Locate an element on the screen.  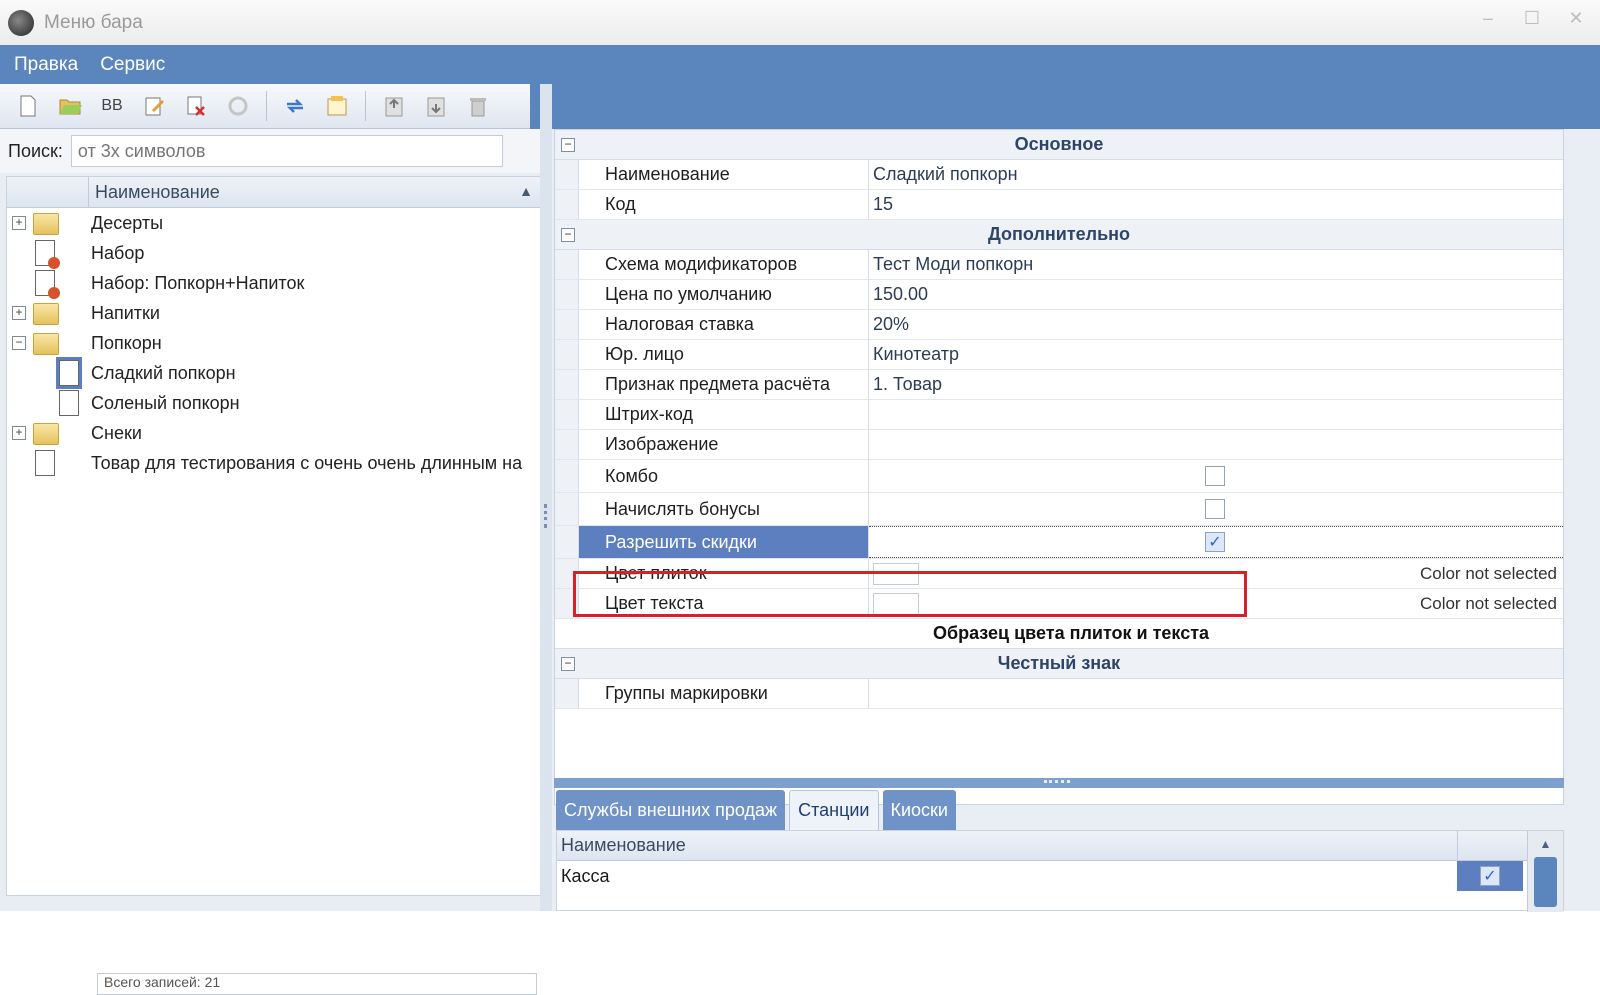
tree-header: Наименование ▲ is located at coordinates (276, 192).